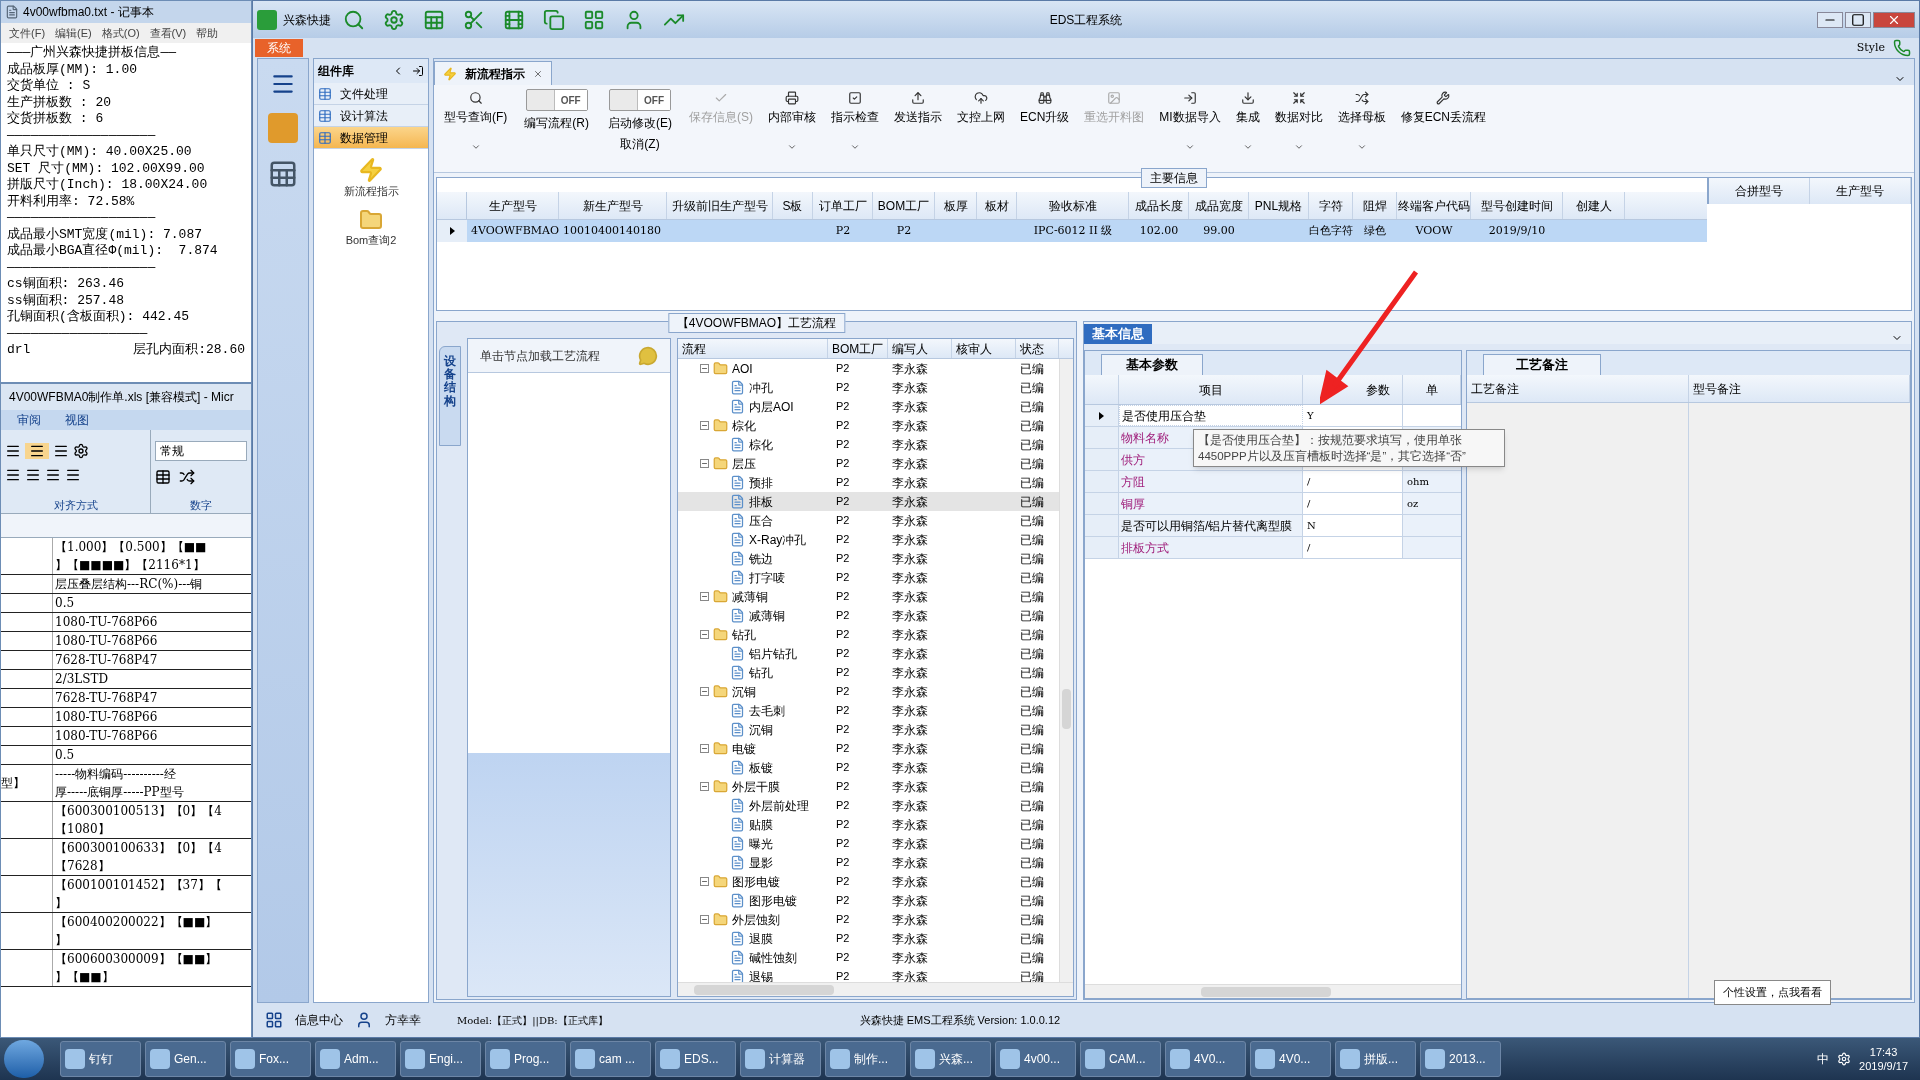 This screenshot has height=1080, width=1920. I want to click on close-icon, so click(1894, 19).